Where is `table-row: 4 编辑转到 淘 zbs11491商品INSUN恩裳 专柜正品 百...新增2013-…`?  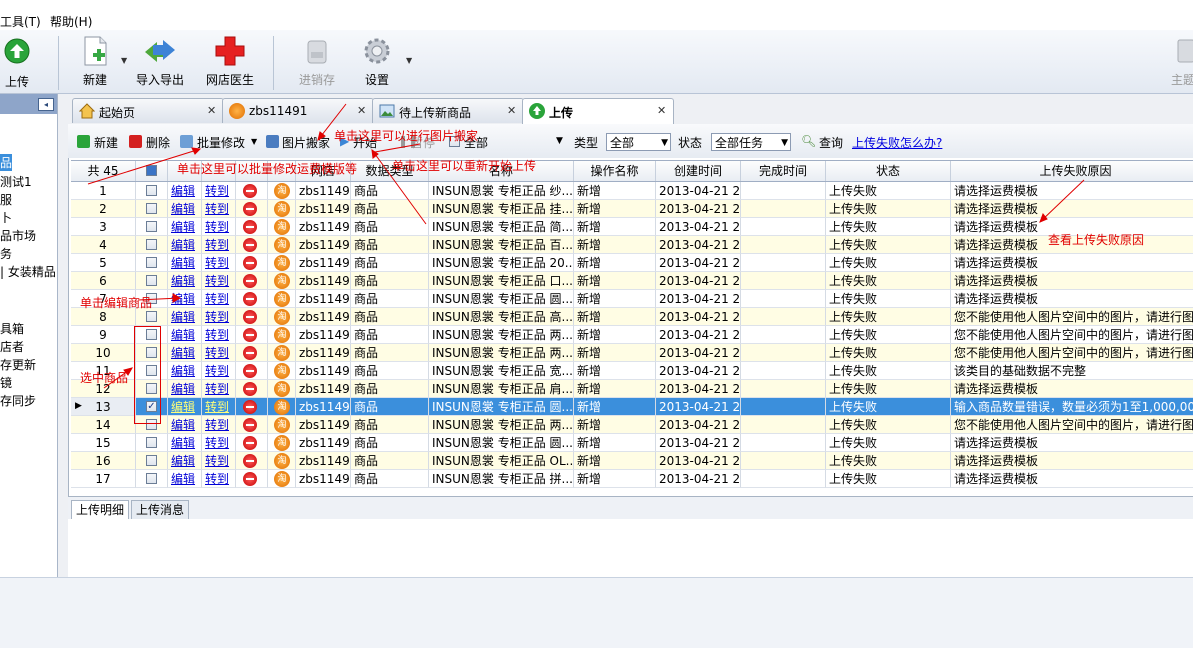
table-row: 4 编辑转到 淘 zbs11491商品INSUN恩裳 专柜正品 百...新增2013-… is located at coordinates (632, 245).